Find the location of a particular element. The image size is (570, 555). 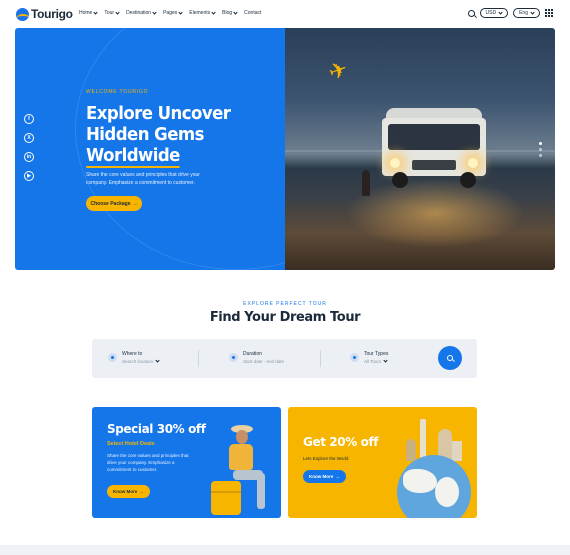

tour-types-value: All Tours is located at coordinates (373, 361).